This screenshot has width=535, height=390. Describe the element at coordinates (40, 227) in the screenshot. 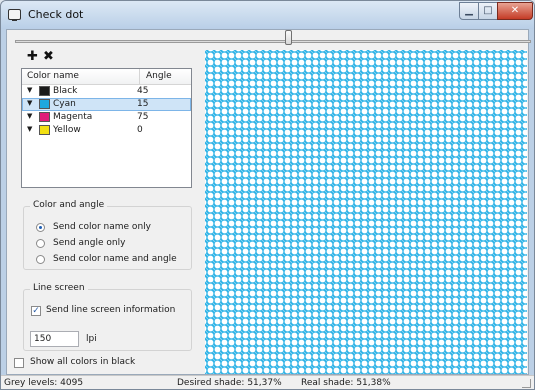

I see `radio-send-color-name` at that location.